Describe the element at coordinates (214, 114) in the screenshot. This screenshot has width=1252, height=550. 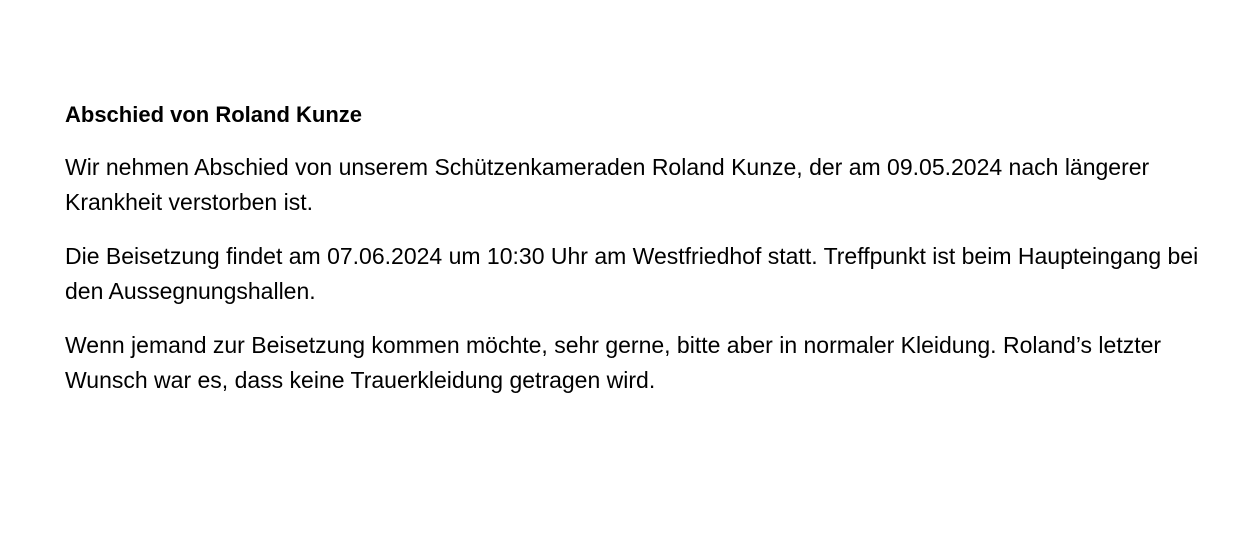
I see `document-title: Abschied von Roland Kunze` at that location.